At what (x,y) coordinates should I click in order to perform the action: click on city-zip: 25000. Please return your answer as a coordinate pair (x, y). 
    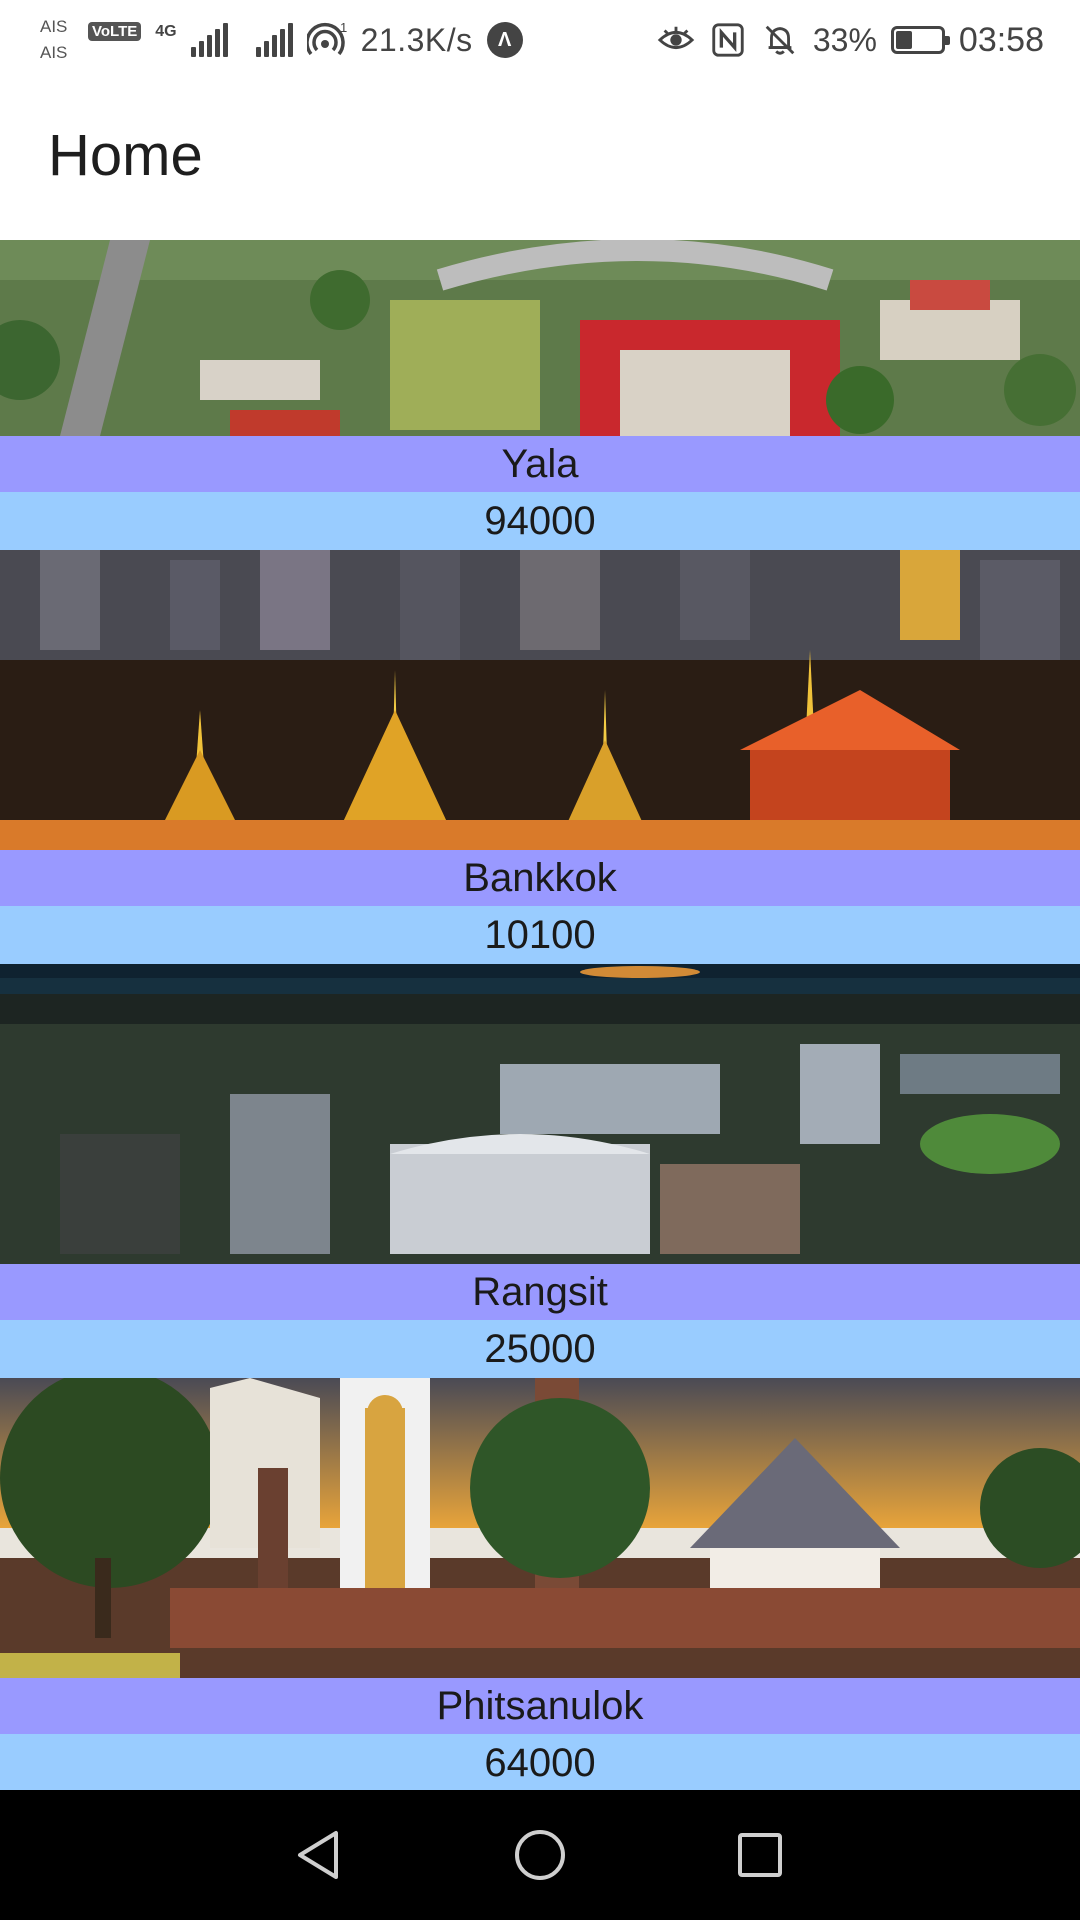
    Looking at the image, I should click on (540, 1349).